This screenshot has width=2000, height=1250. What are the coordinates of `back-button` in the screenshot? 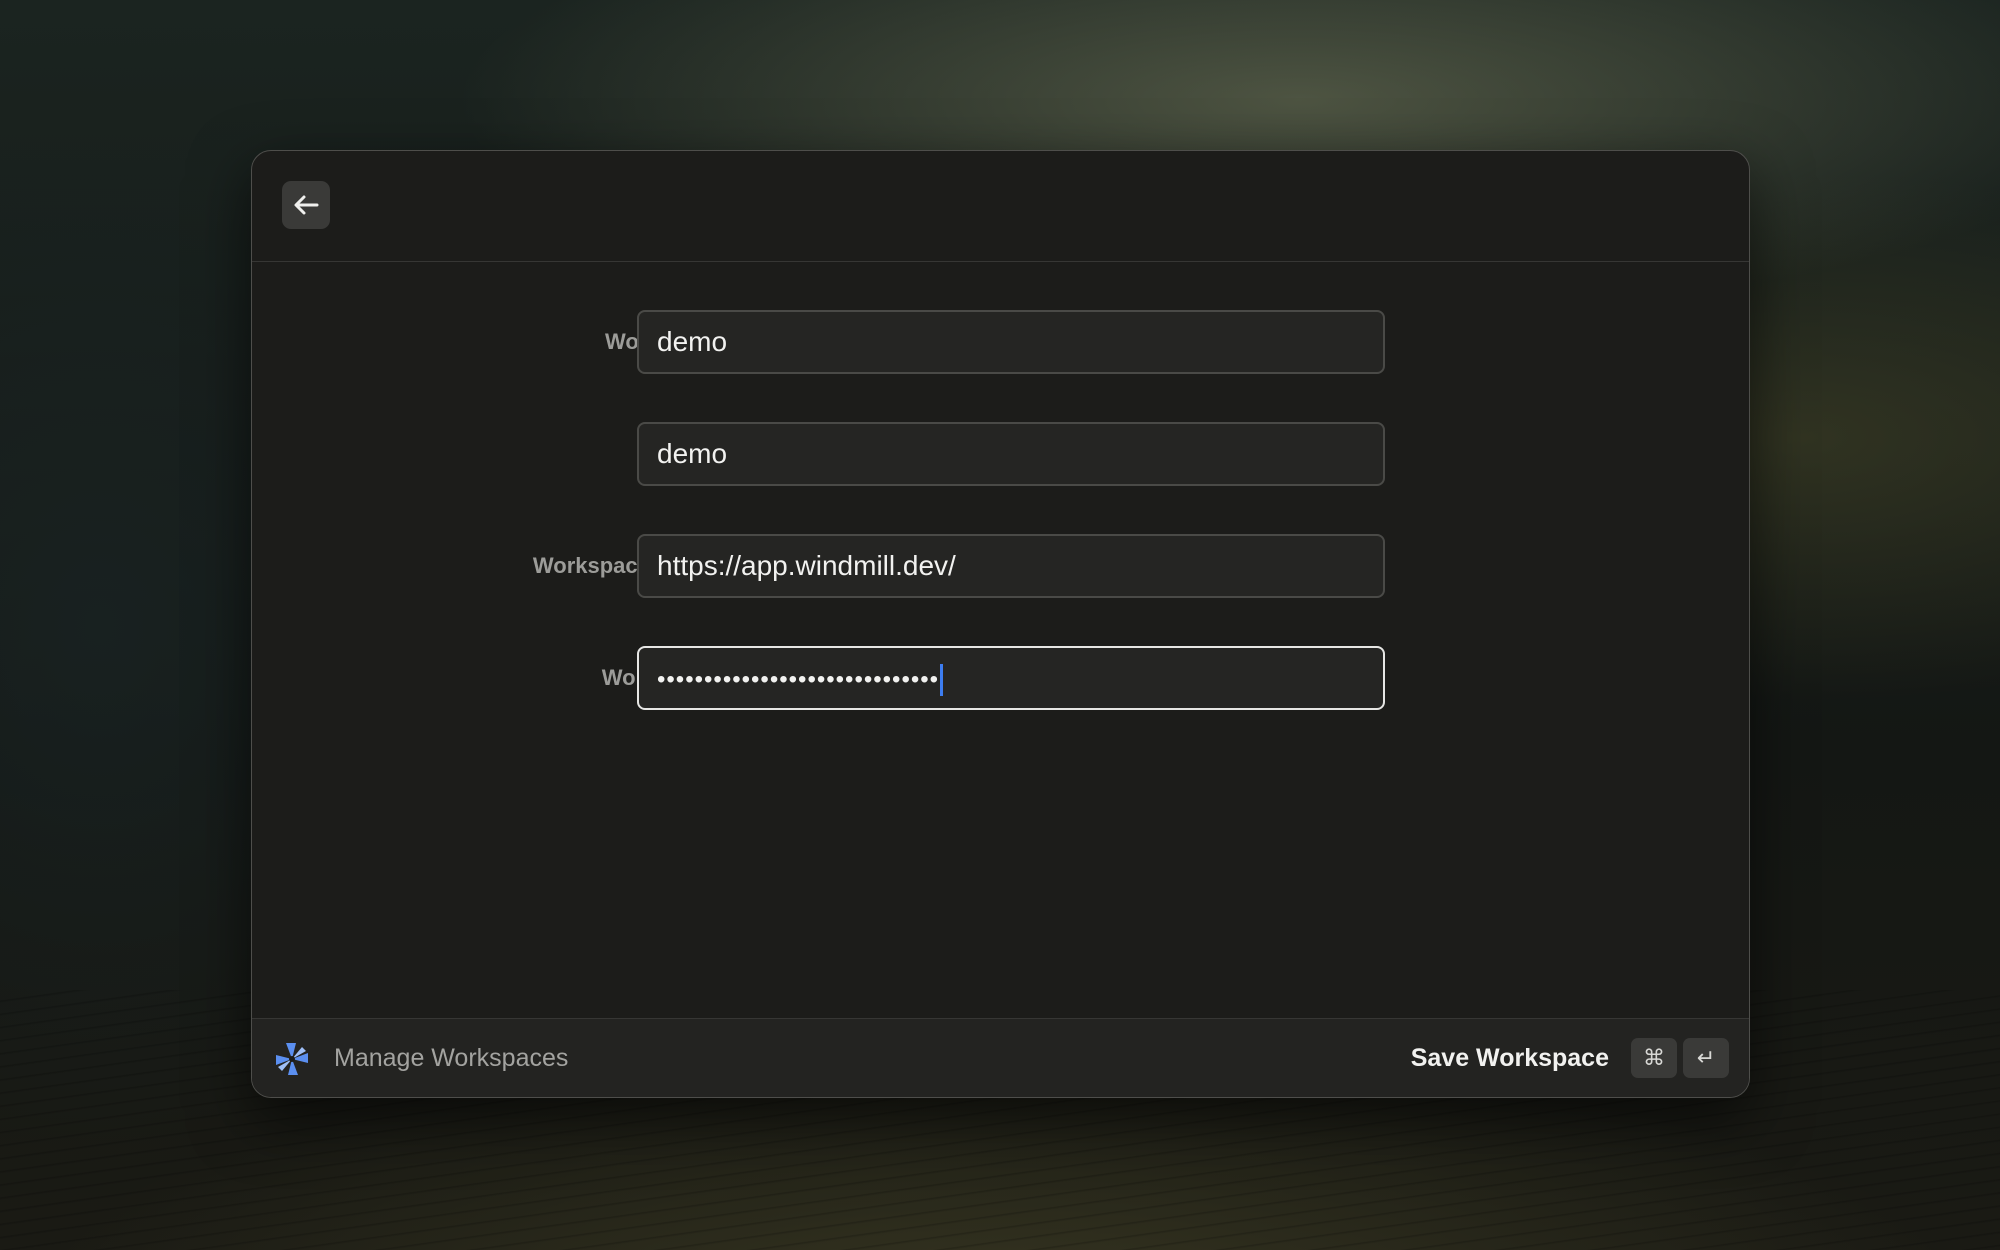 It's located at (306, 205).